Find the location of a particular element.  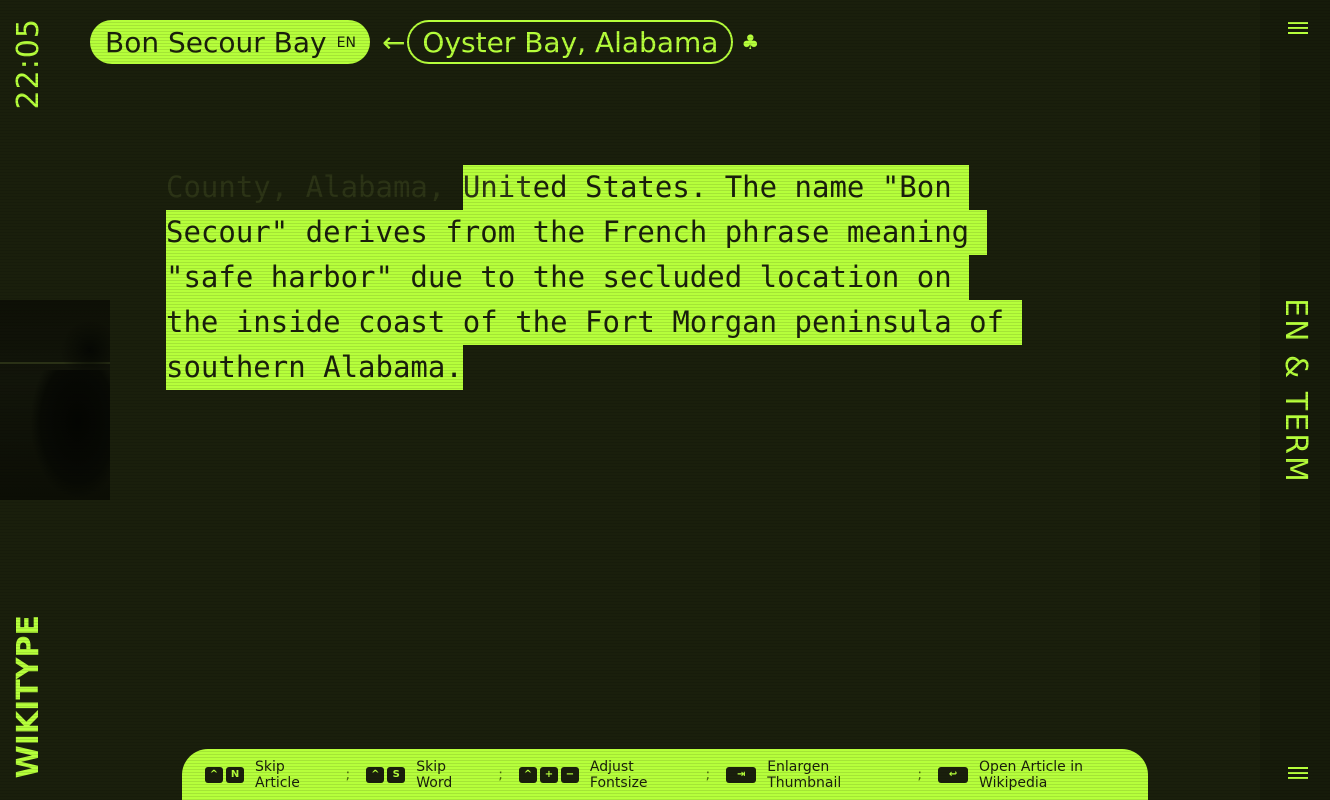

current-article-lang: EN is located at coordinates (346, 43).